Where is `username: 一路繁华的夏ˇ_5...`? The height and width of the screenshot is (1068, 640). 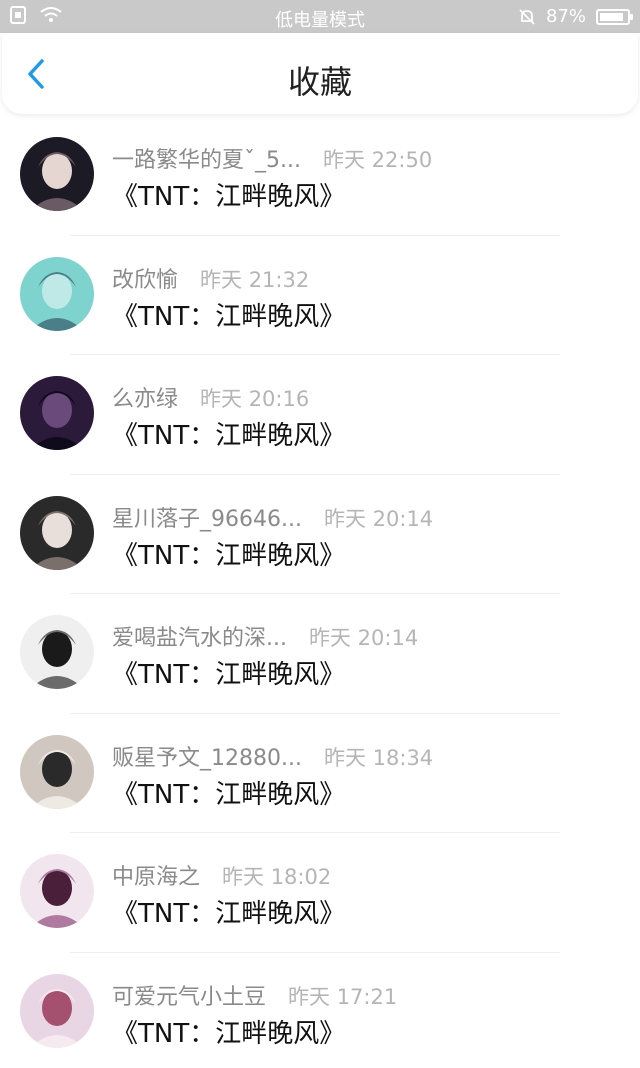 username: 一路繁华的夏ˇ_5... is located at coordinates (206, 158).